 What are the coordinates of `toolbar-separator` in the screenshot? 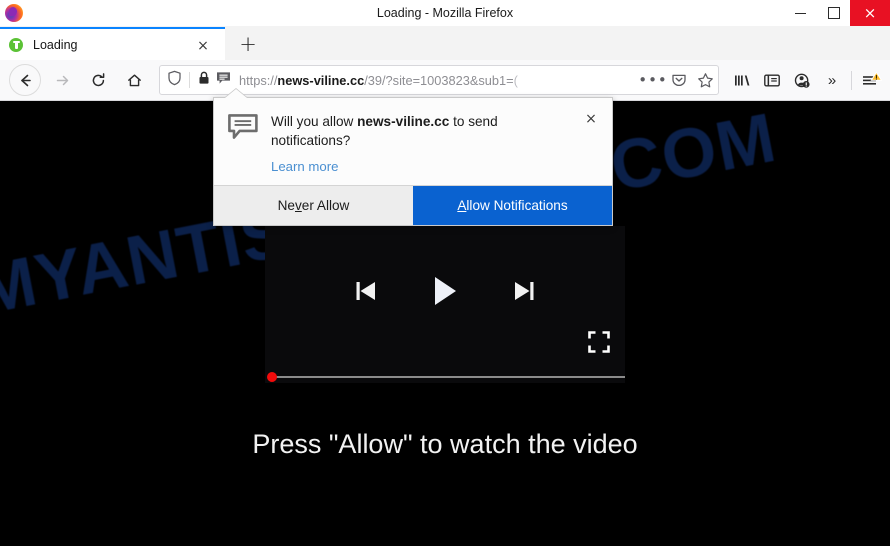 It's located at (851, 80).